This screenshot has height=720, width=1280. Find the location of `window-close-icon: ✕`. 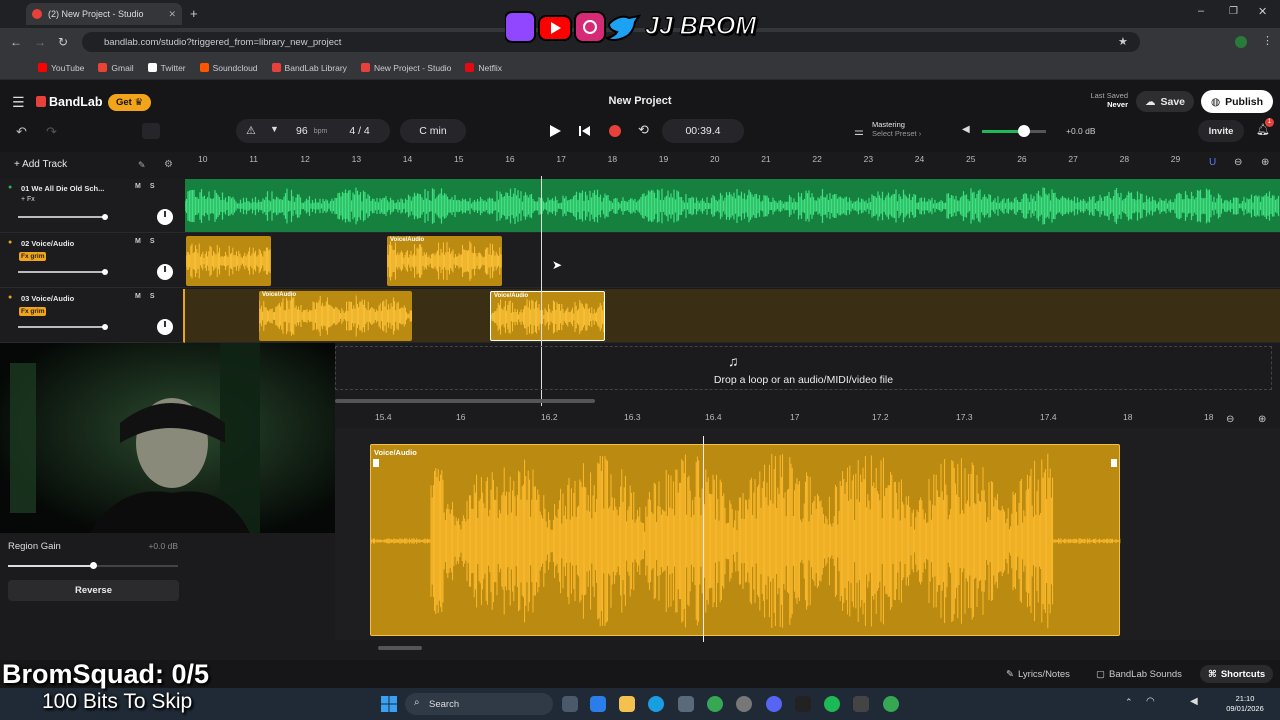

window-close-icon: ✕ is located at coordinates (1262, 11).